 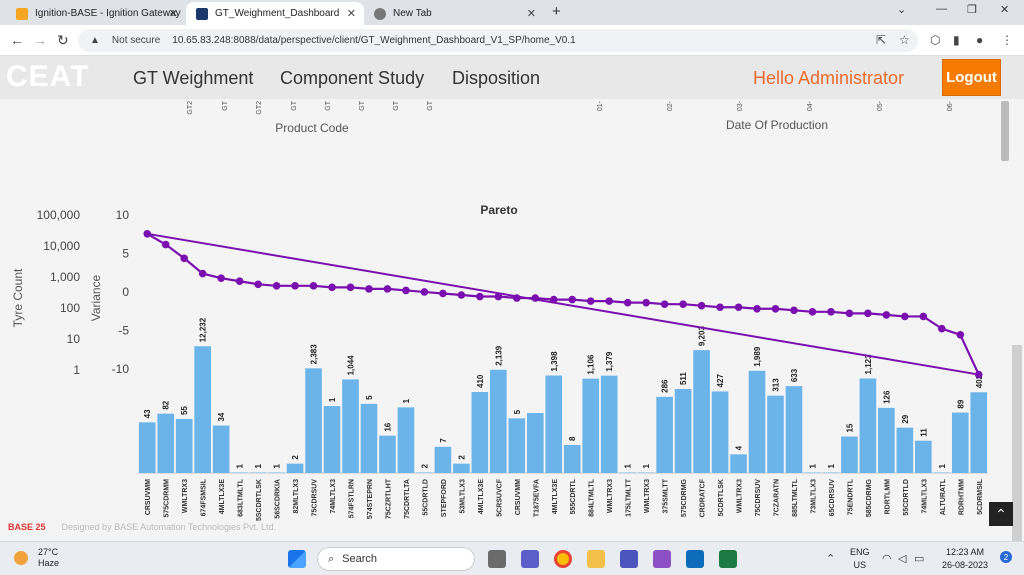 What do you see at coordinates (352, 78) in the screenshot?
I see `nav-component-study: Component Study` at bounding box center [352, 78].